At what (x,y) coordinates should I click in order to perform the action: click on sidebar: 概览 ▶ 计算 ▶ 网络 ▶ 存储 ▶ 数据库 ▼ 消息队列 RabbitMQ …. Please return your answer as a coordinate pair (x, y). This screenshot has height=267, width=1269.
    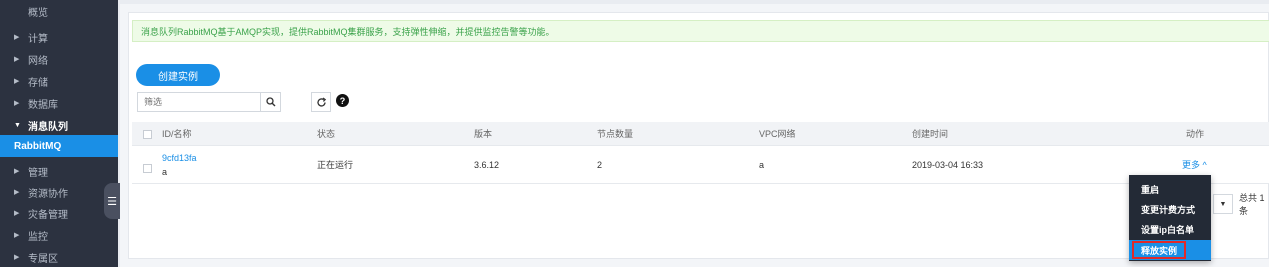
    Looking at the image, I should click on (60, 133).